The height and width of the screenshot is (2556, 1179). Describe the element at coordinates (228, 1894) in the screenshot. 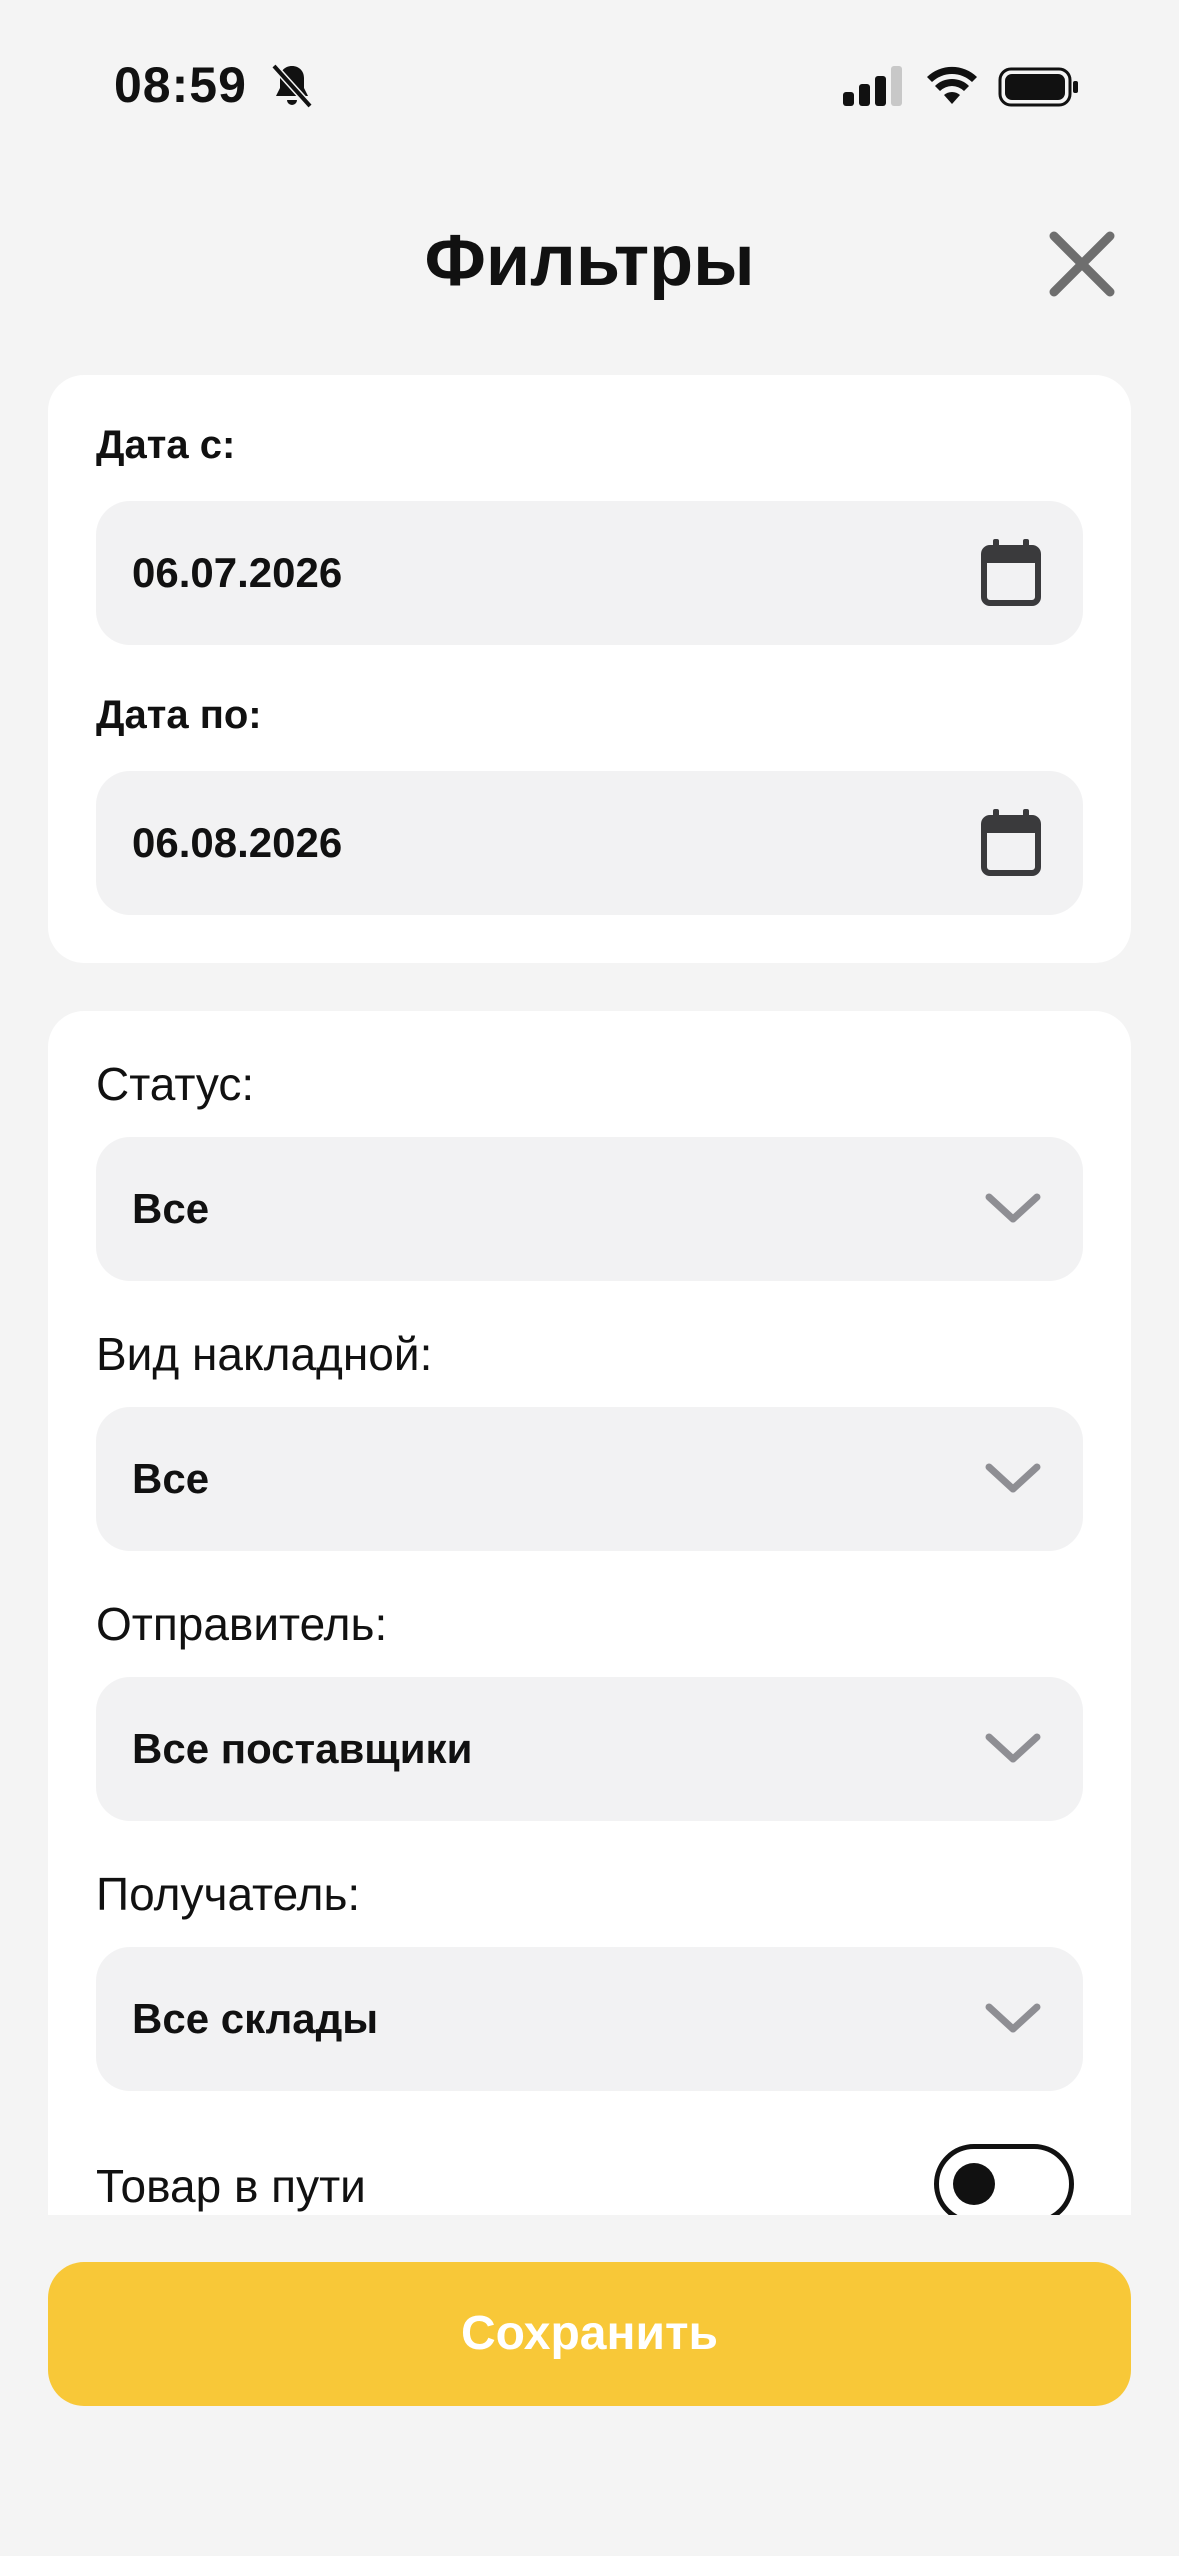

I see `recipient-label: Получатель:` at that location.